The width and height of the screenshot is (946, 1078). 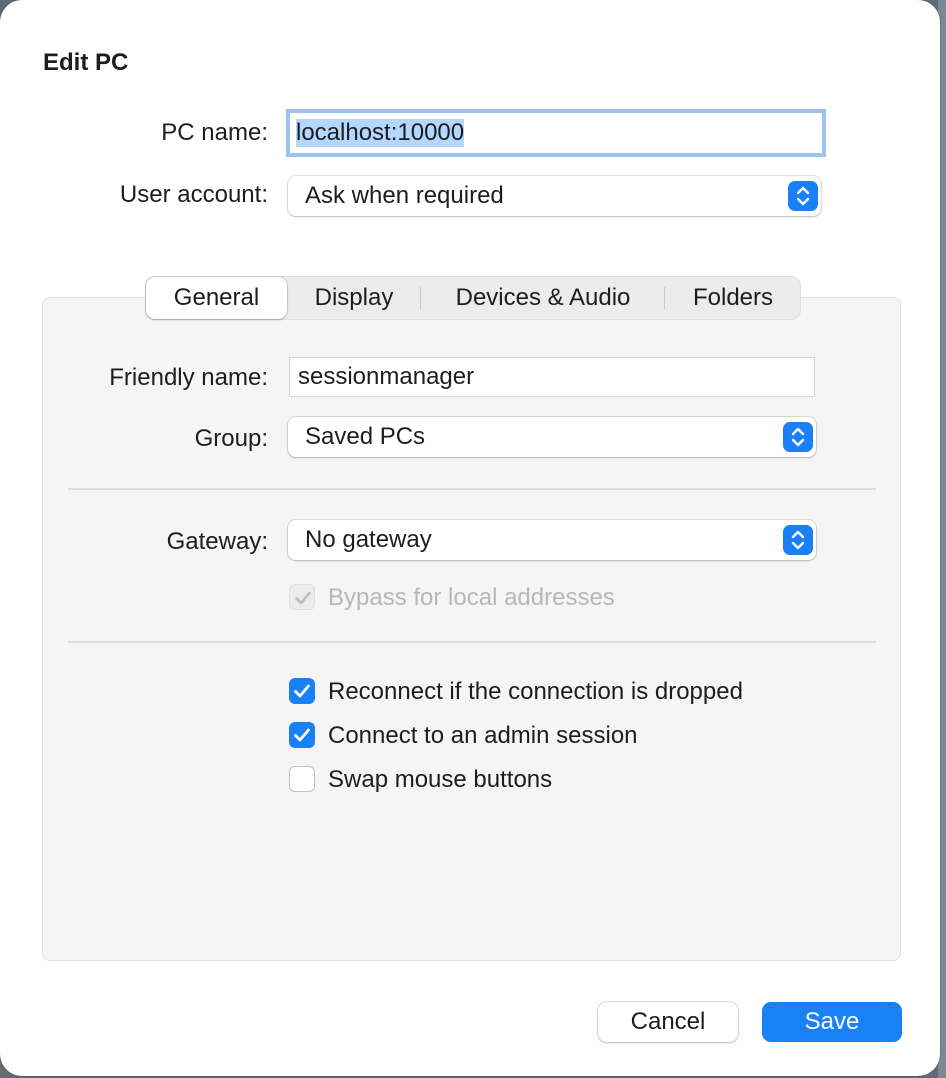 What do you see at coordinates (733, 298) in the screenshot?
I see `tab-folders: Folders` at bounding box center [733, 298].